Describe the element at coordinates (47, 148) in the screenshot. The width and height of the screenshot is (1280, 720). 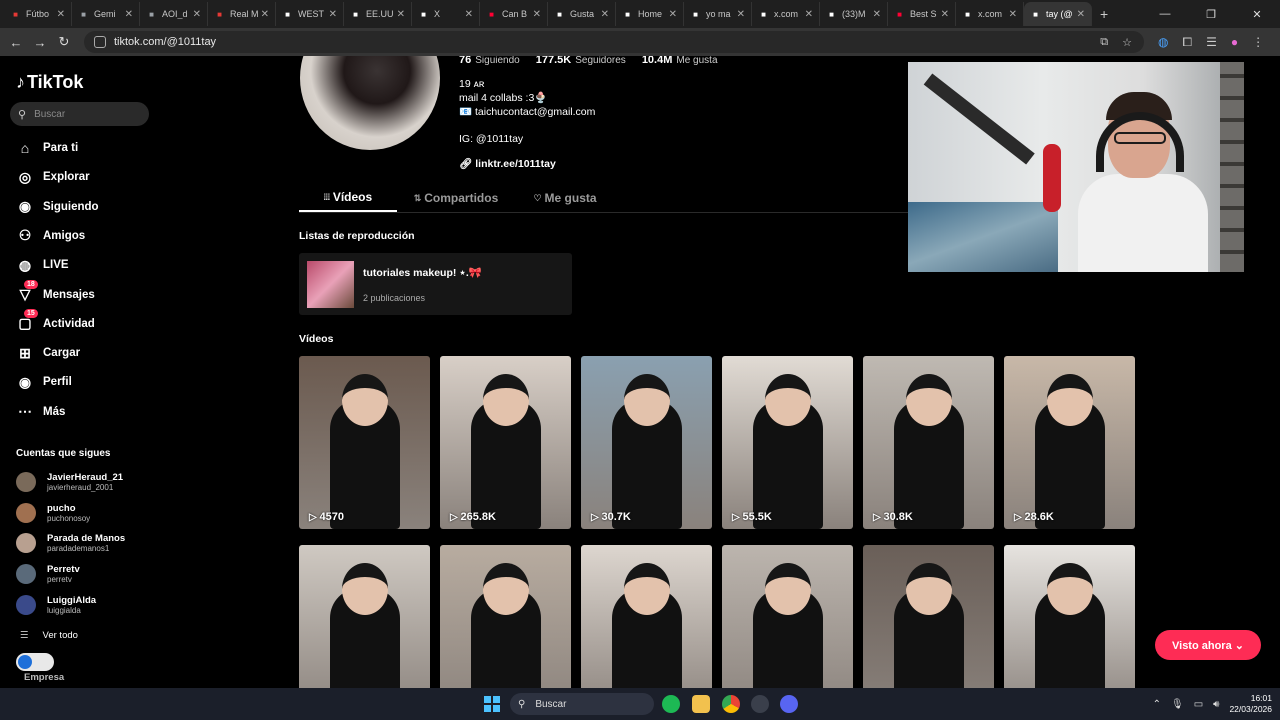
I see `sidebar-item: ⌂ Para ti` at that location.